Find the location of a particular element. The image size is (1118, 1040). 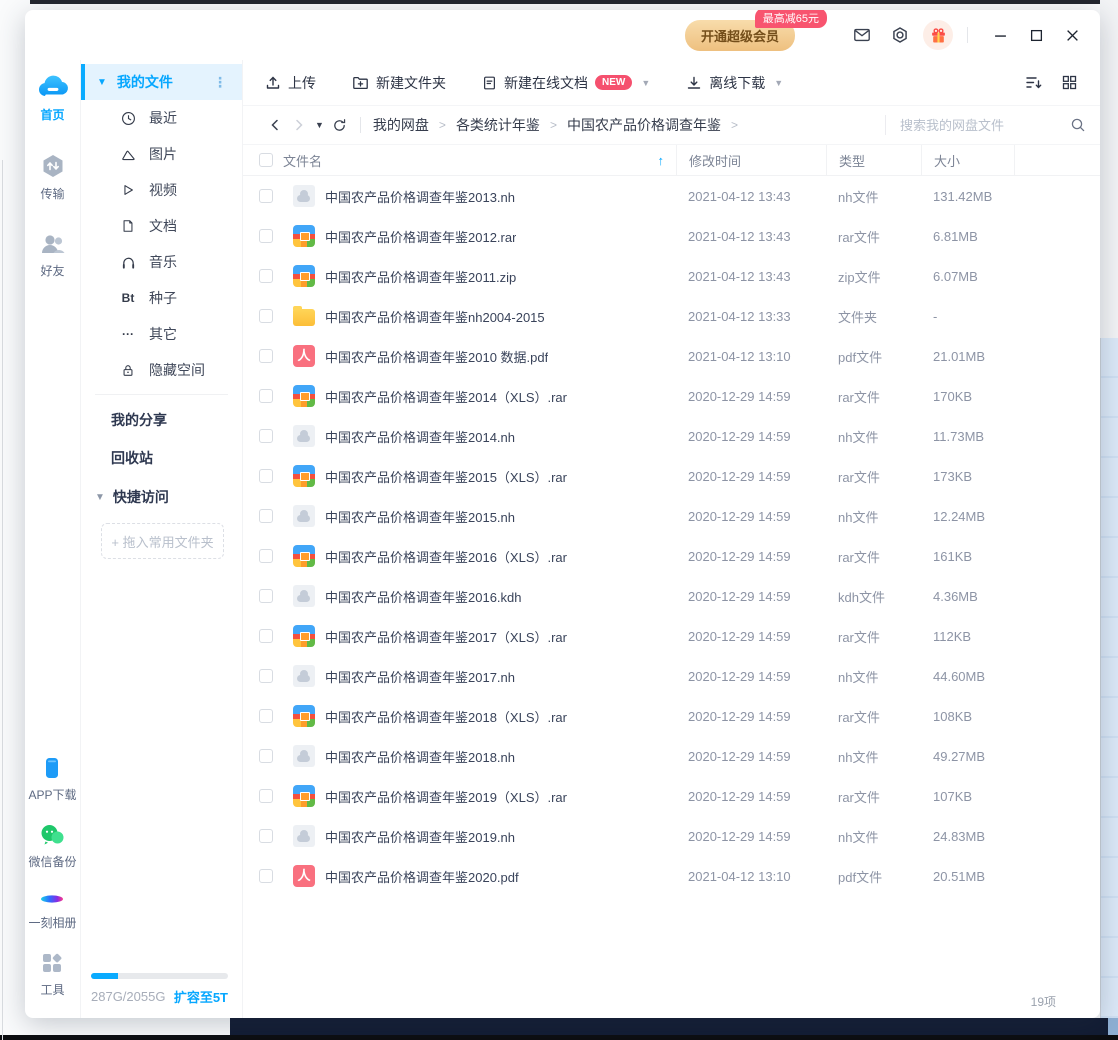

grid-view-icon is located at coordinates (1069, 83).